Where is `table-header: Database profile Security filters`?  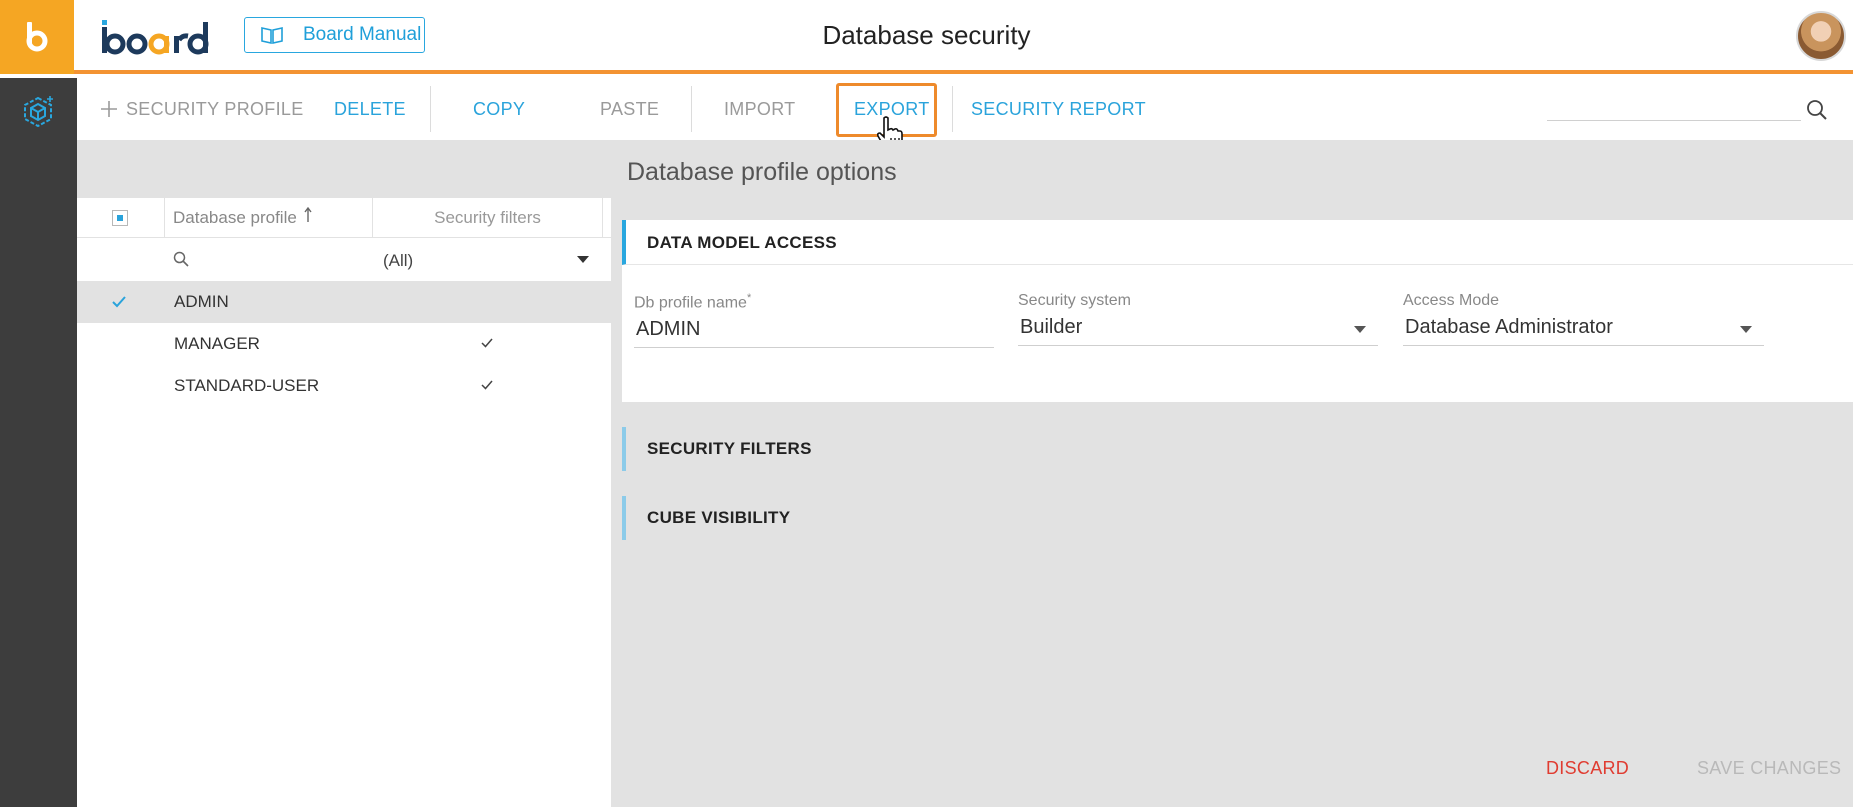
table-header: Database profile Security filters is located at coordinates (344, 218).